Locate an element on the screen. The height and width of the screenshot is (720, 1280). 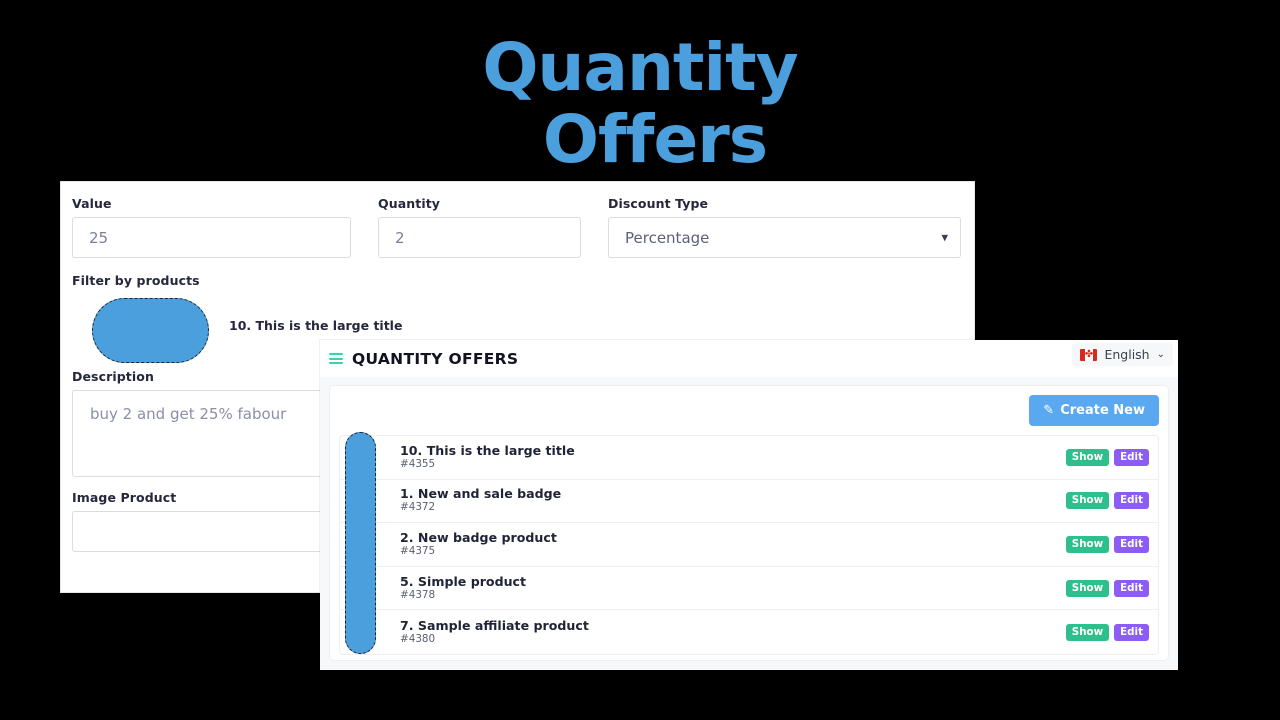
language-label: English is located at coordinates (1127, 354).